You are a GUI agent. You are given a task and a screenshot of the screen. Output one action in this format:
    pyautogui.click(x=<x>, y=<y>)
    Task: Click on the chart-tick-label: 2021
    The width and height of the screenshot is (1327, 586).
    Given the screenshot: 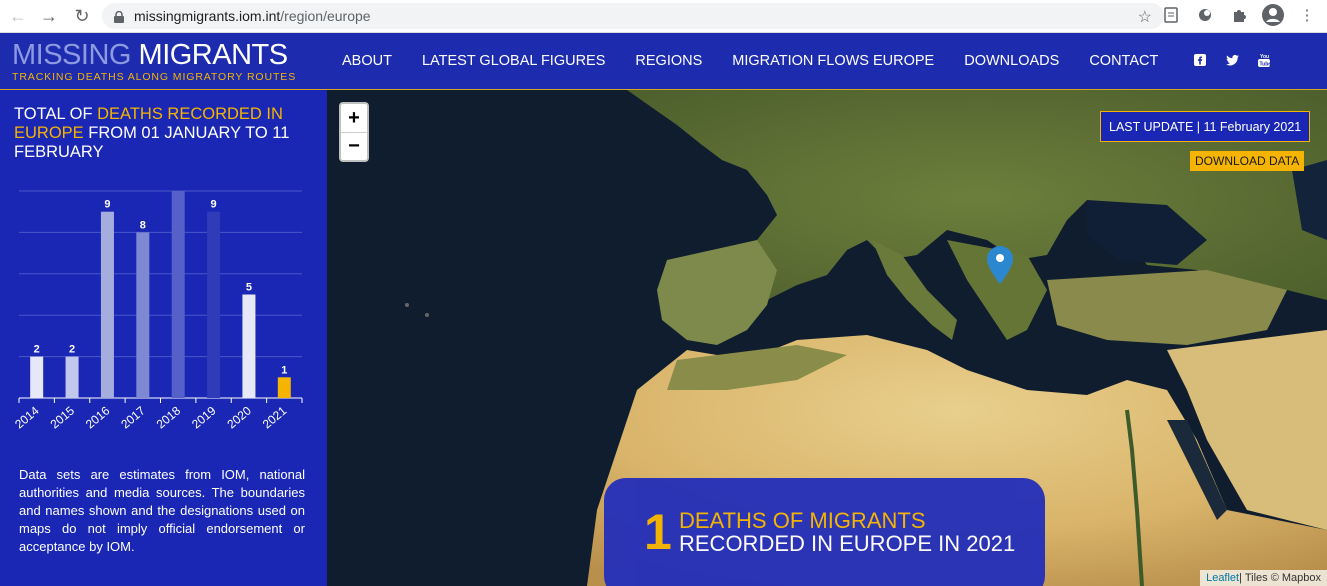 What is the action you would take?
    pyautogui.click(x=275, y=417)
    